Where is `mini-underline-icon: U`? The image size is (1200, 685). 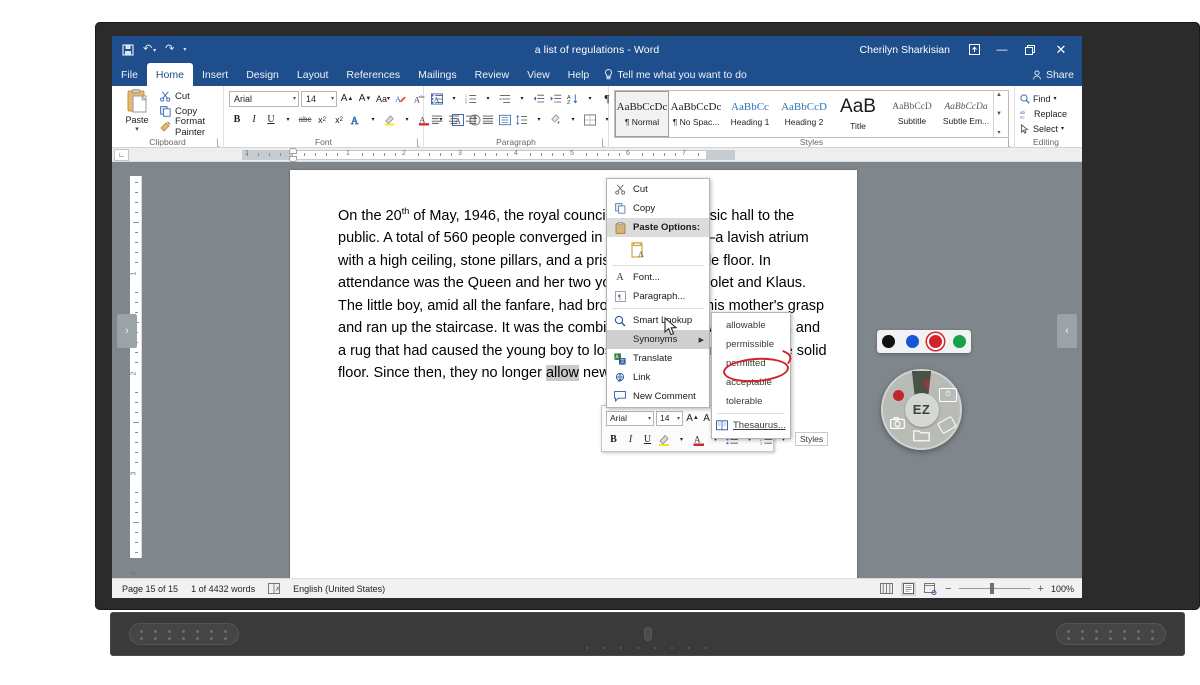
mini-underline-icon: U is located at coordinates (647, 439).